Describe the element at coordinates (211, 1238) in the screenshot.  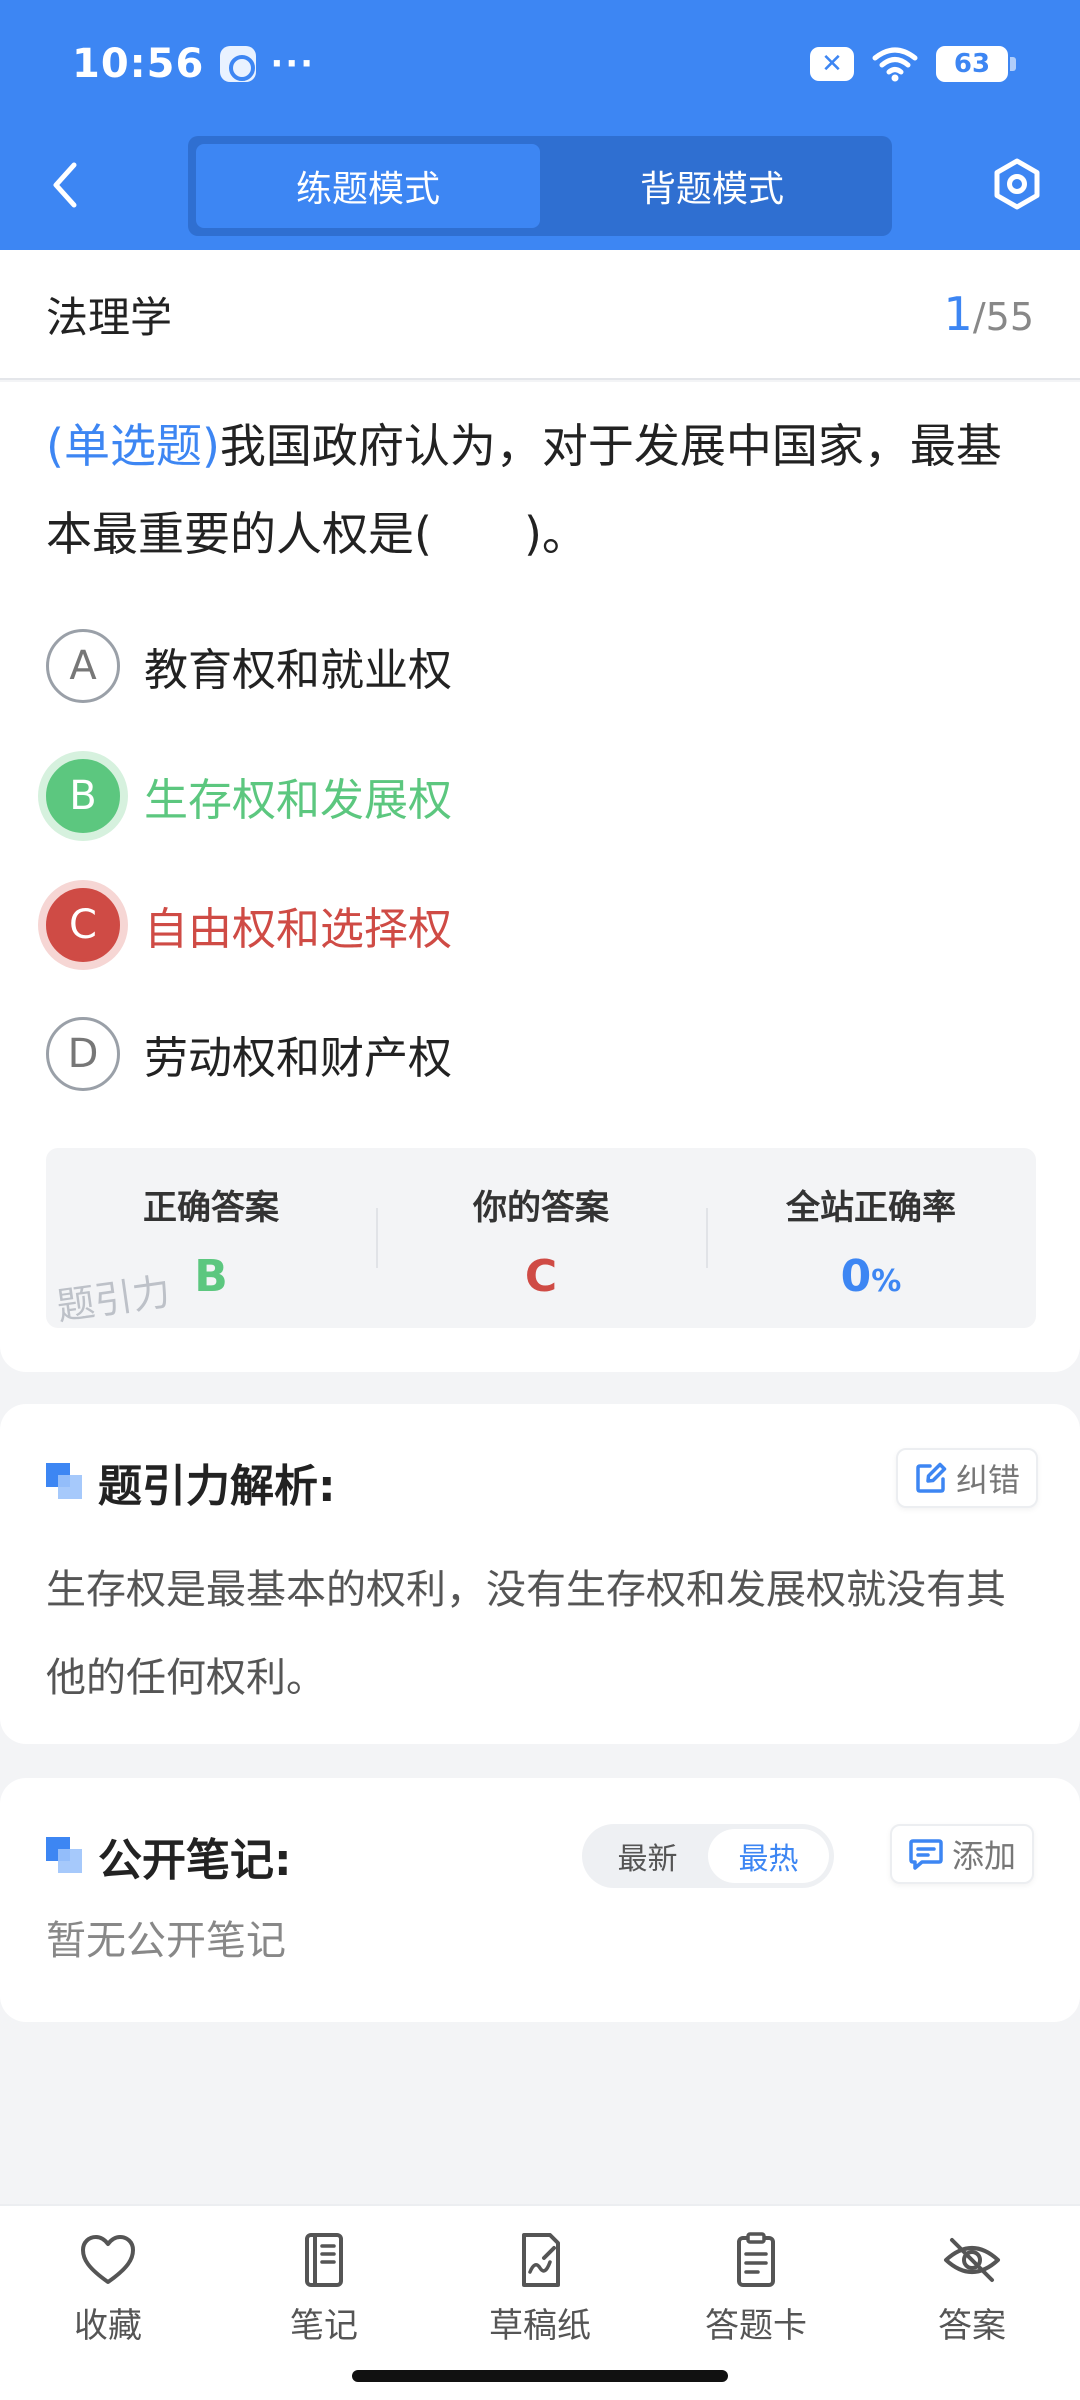
I see `correct-answer-column: 正确答案 B 题引力` at that location.